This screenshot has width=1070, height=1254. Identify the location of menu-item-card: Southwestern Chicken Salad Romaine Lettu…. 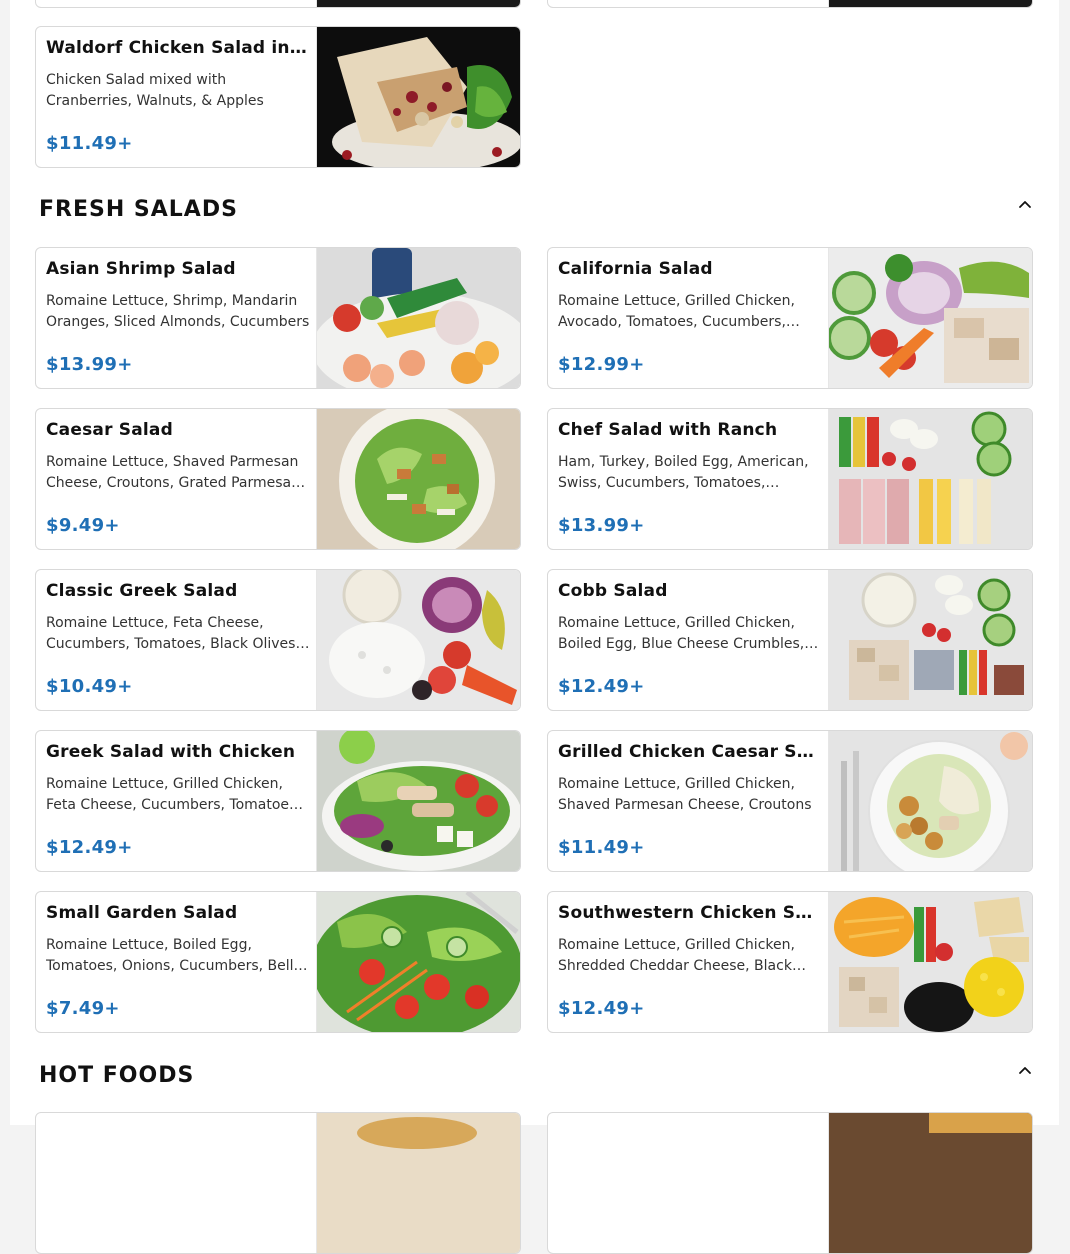
(790, 962).